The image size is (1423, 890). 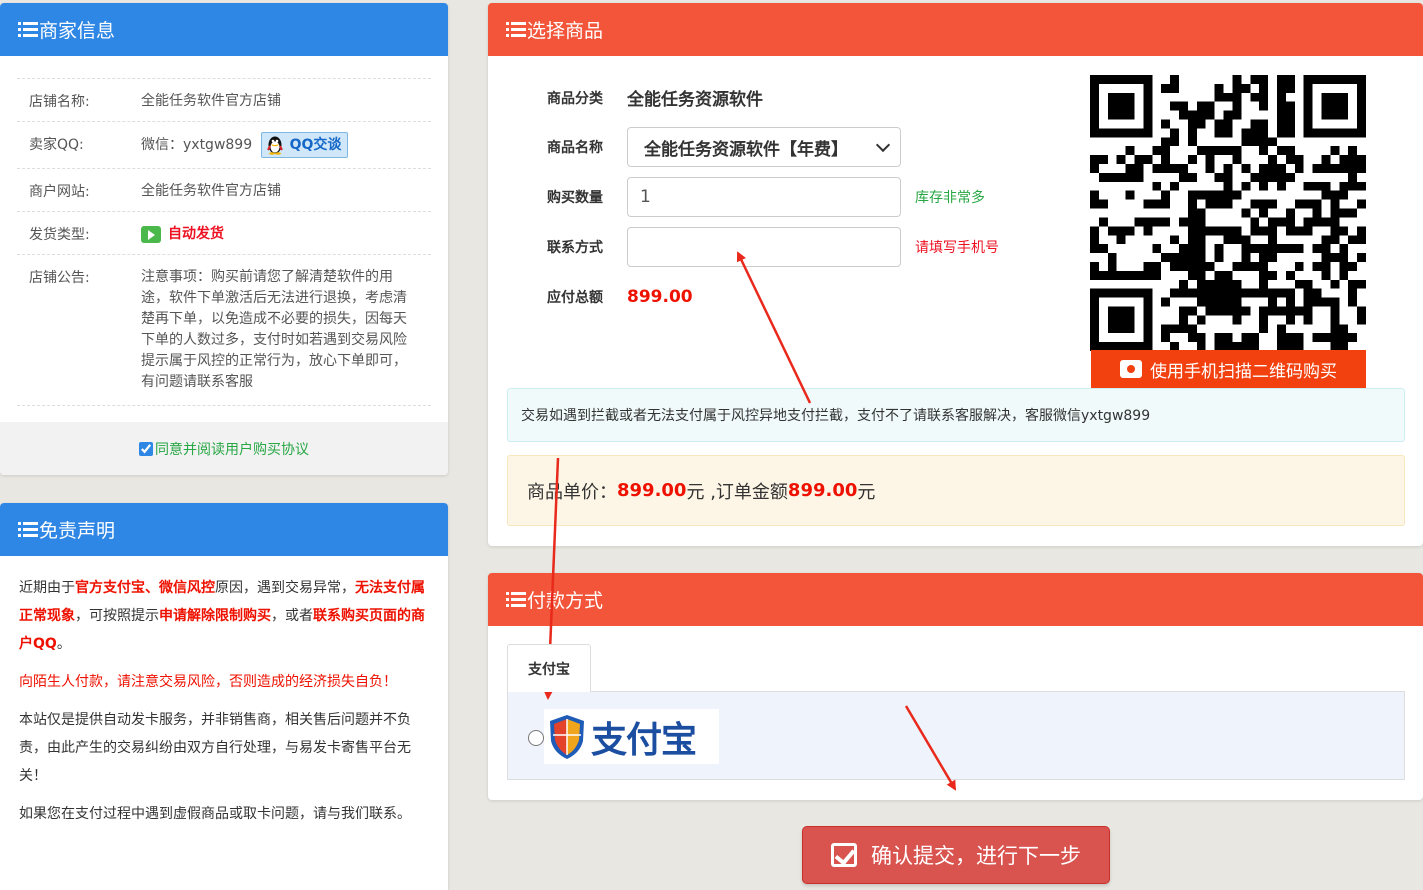 What do you see at coordinates (844, 855) in the screenshot?
I see `check-square-icon` at bounding box center [844, 855].